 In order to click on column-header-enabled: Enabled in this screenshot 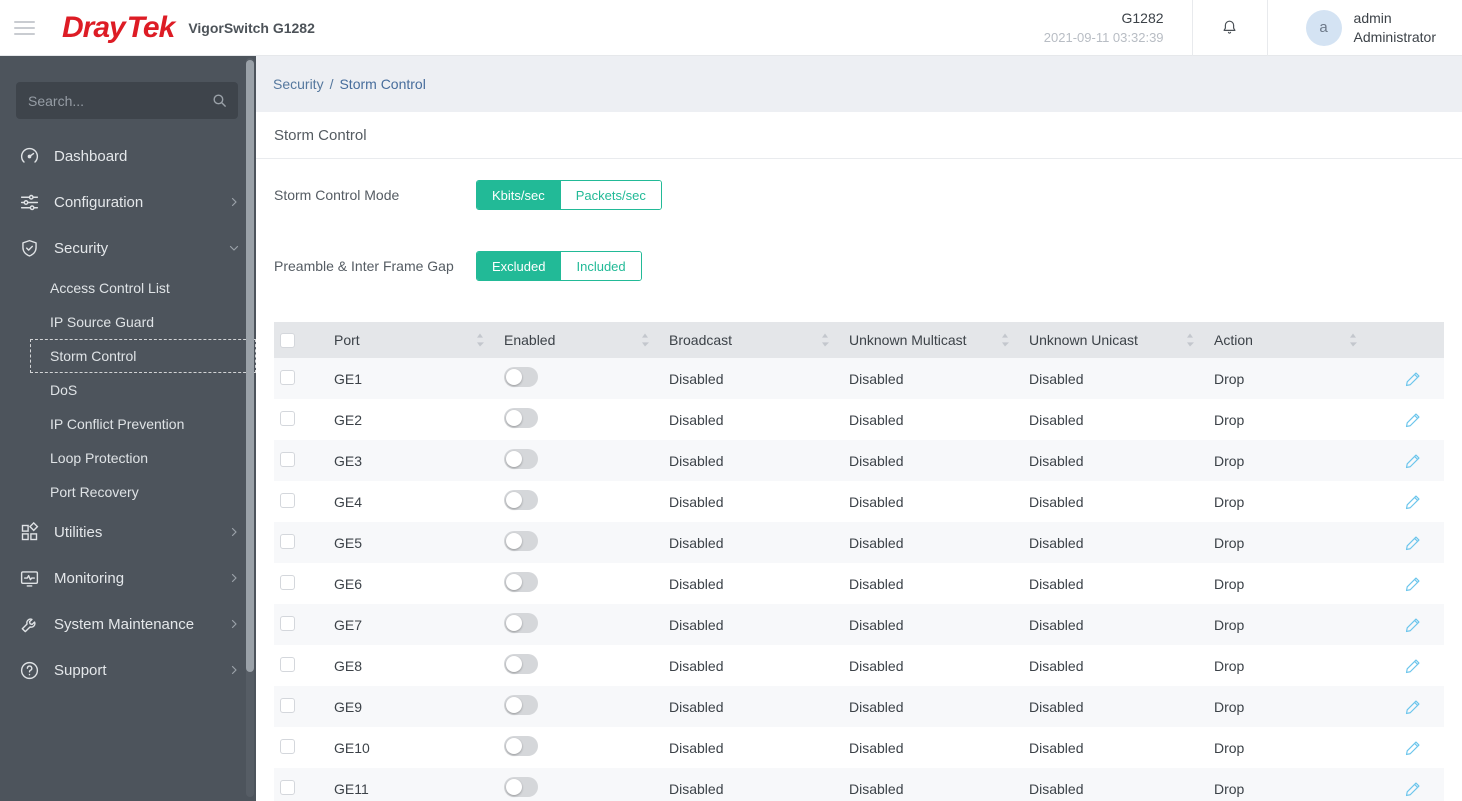, I will do `click(578, 340)`.